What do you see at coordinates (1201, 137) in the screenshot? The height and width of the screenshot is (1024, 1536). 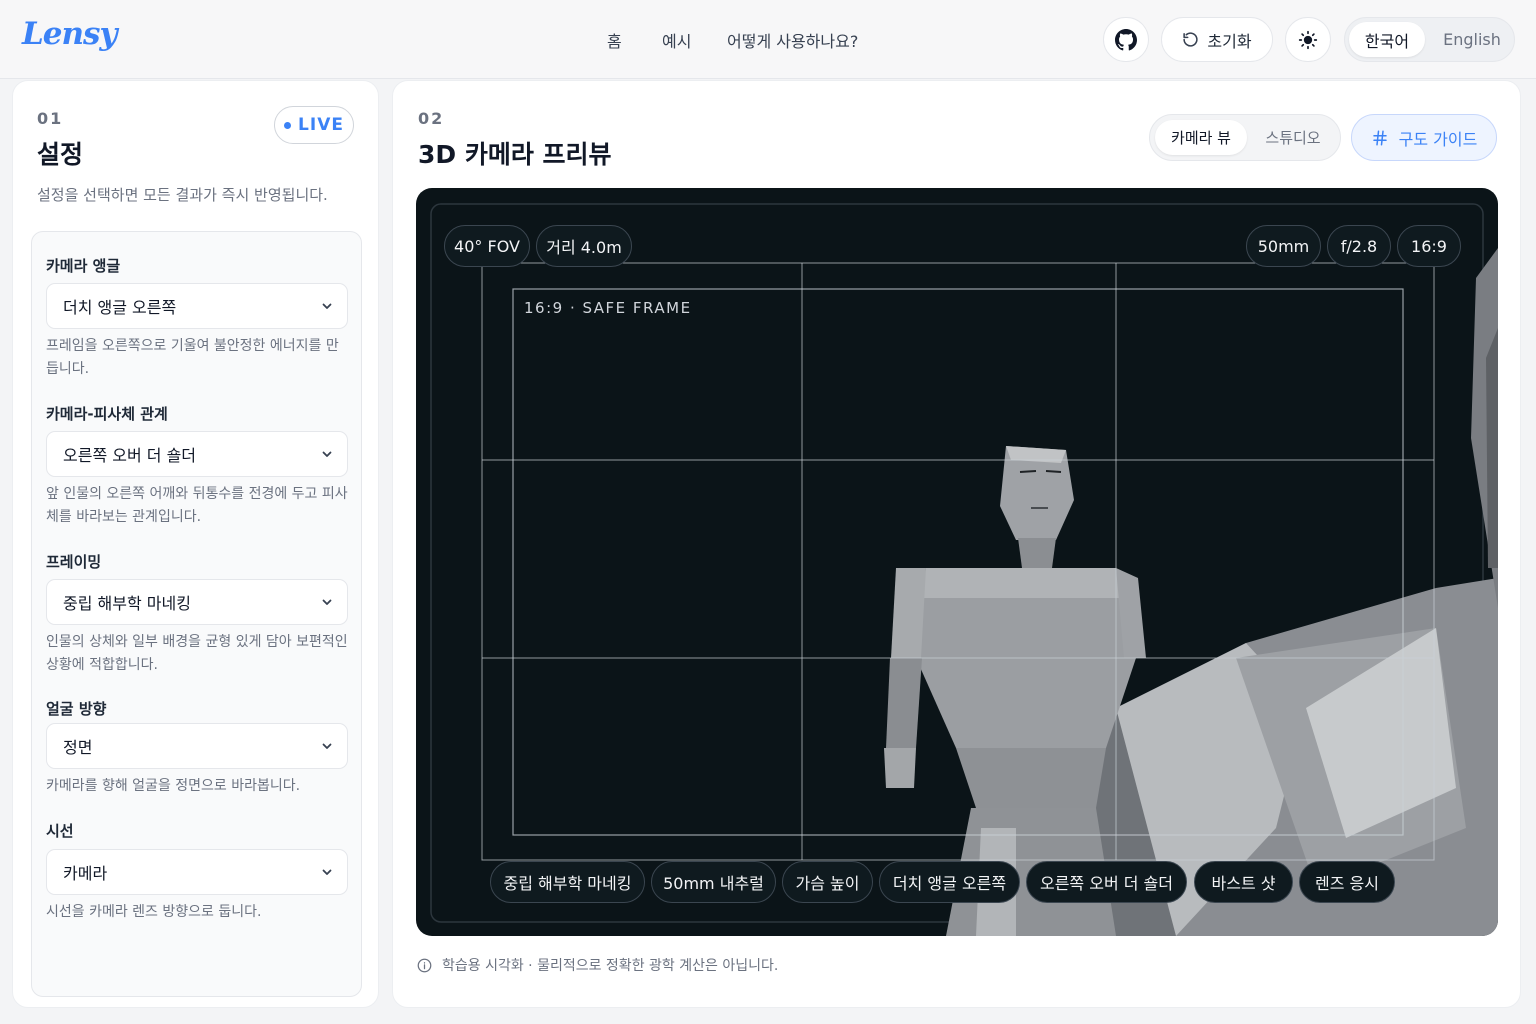 I see `view-camera-tab: 카메라 뷰` at bounding box center [1201, 137].